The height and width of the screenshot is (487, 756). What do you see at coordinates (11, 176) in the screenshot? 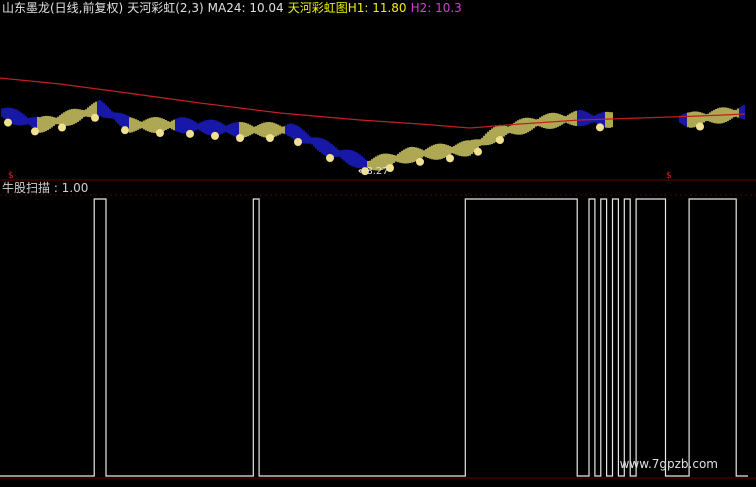
I see `coin-marker-left: $` at bounding box center [11, 176].